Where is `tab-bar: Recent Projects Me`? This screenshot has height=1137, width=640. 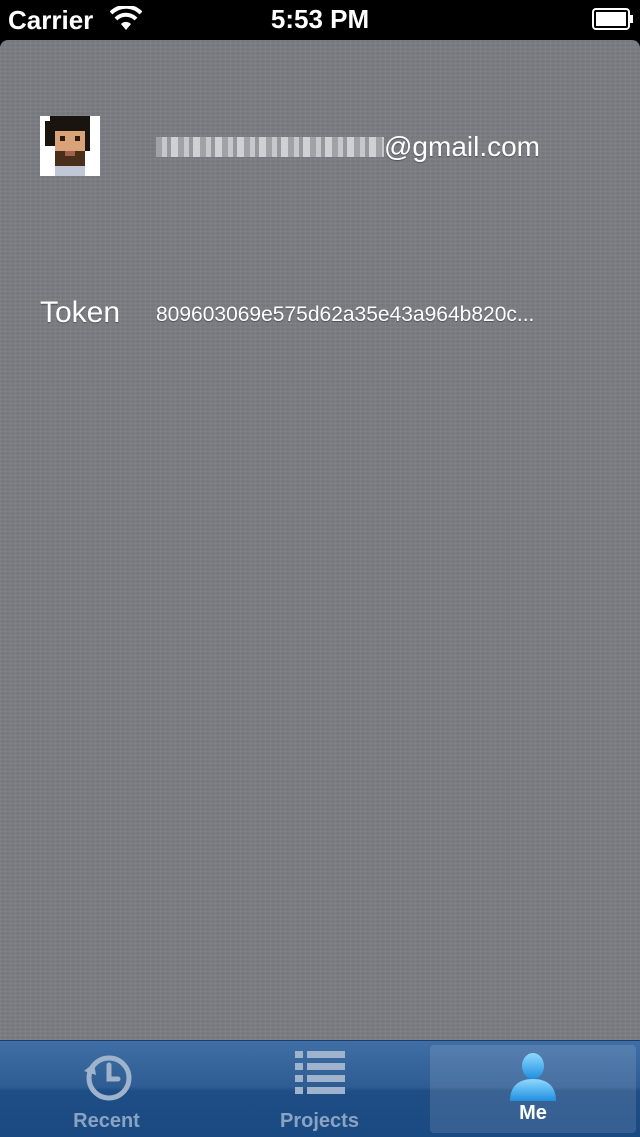 tab-bar: Recent Projects Me is located at coordinates (320, 1088).